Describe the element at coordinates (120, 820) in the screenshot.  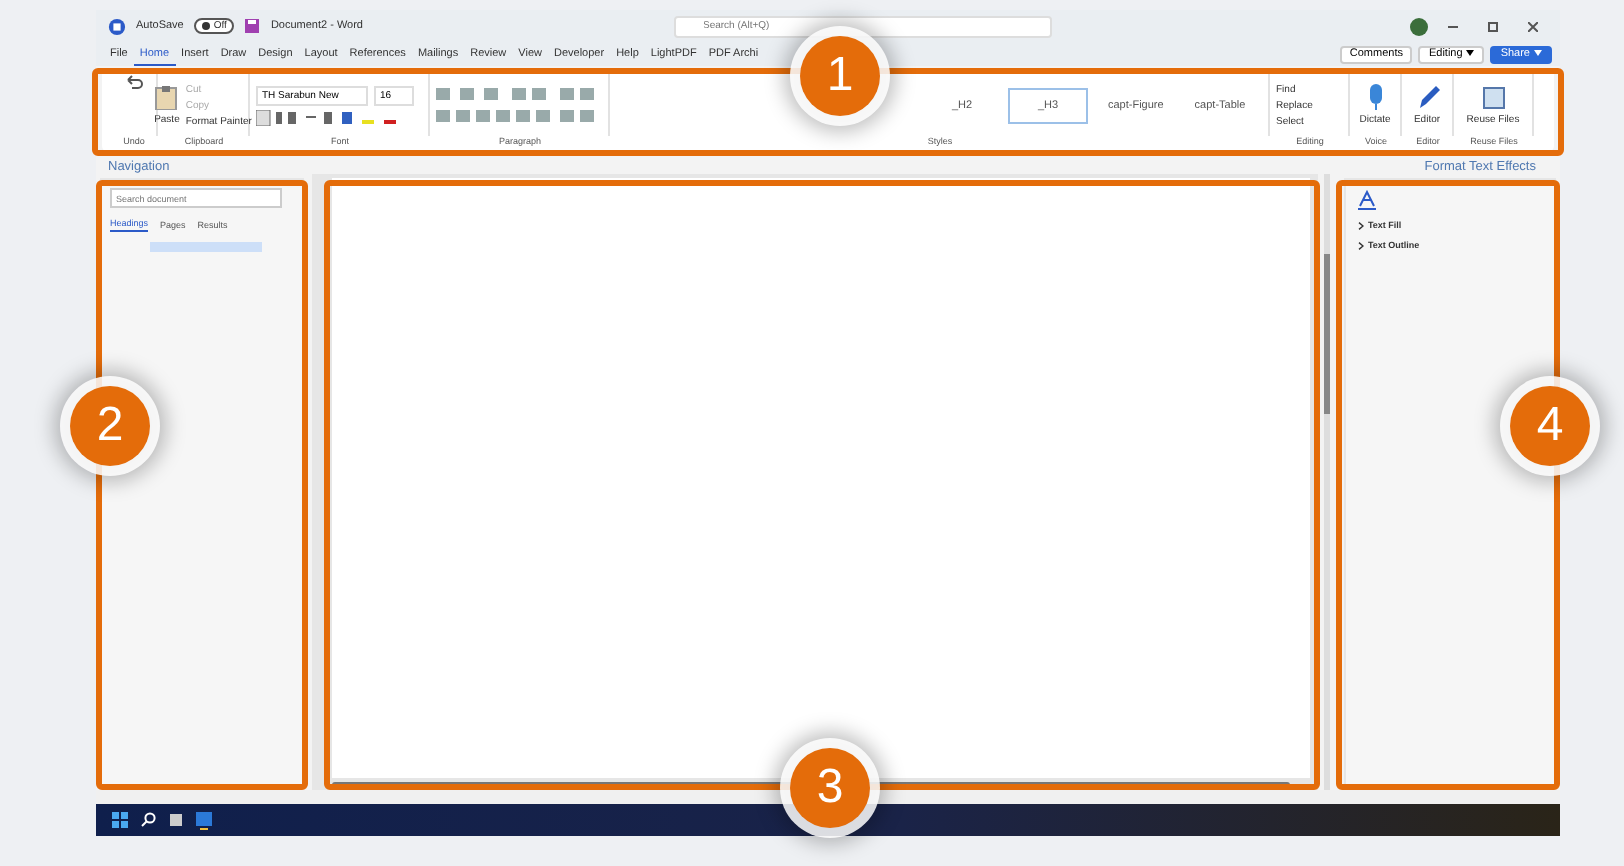
I see `start-icon` at that location.